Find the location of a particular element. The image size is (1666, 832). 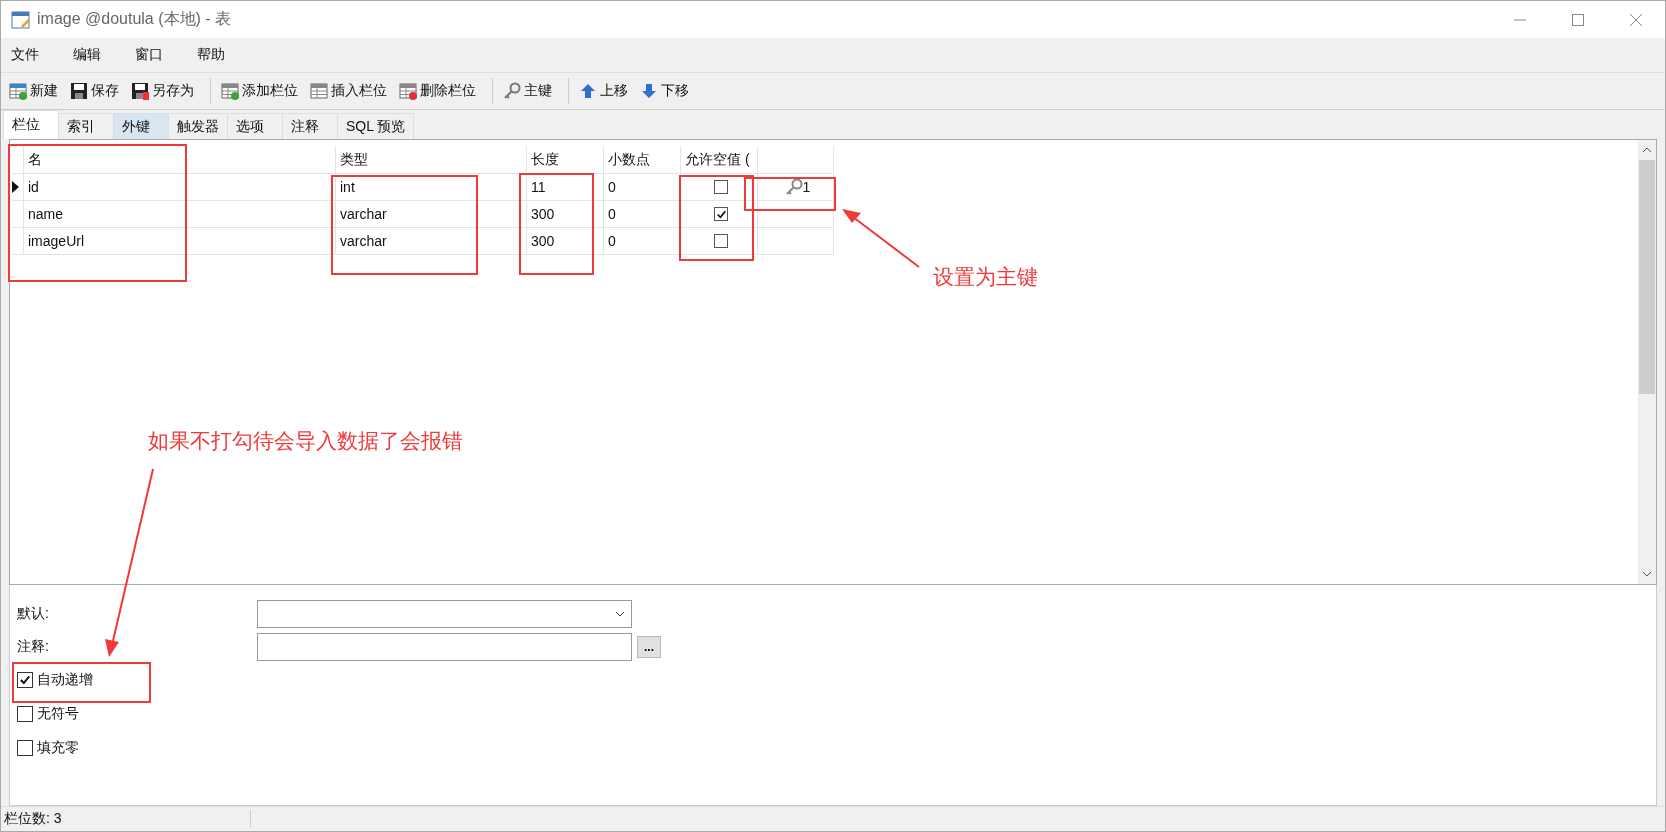

toolbar-button: 删除栏位 is located at coordinates (437, 91).